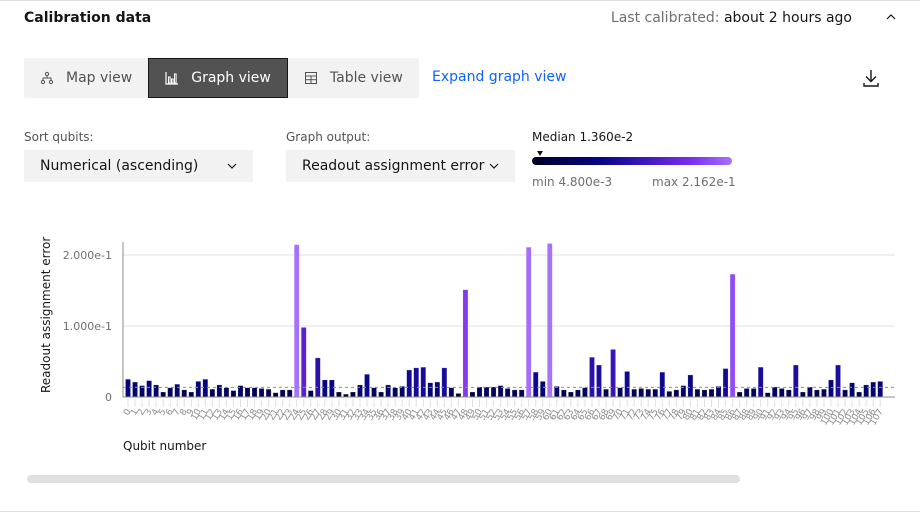 The width and height of the screenshot is (920, 519). I want to click on sort-qubits-dropdown: Numerical (ascending), so click(138, 166).